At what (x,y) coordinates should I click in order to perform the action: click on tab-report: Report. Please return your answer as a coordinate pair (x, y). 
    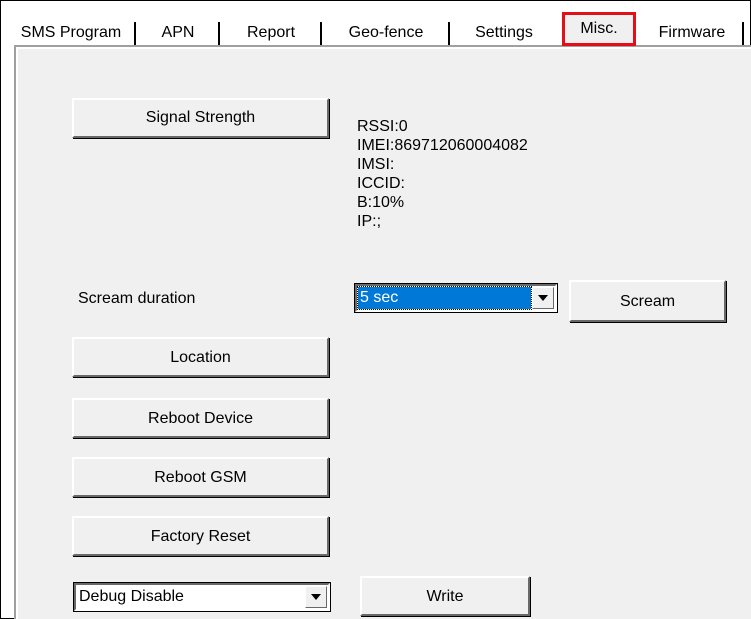
    Looking at the image, I should click on (271, 33).